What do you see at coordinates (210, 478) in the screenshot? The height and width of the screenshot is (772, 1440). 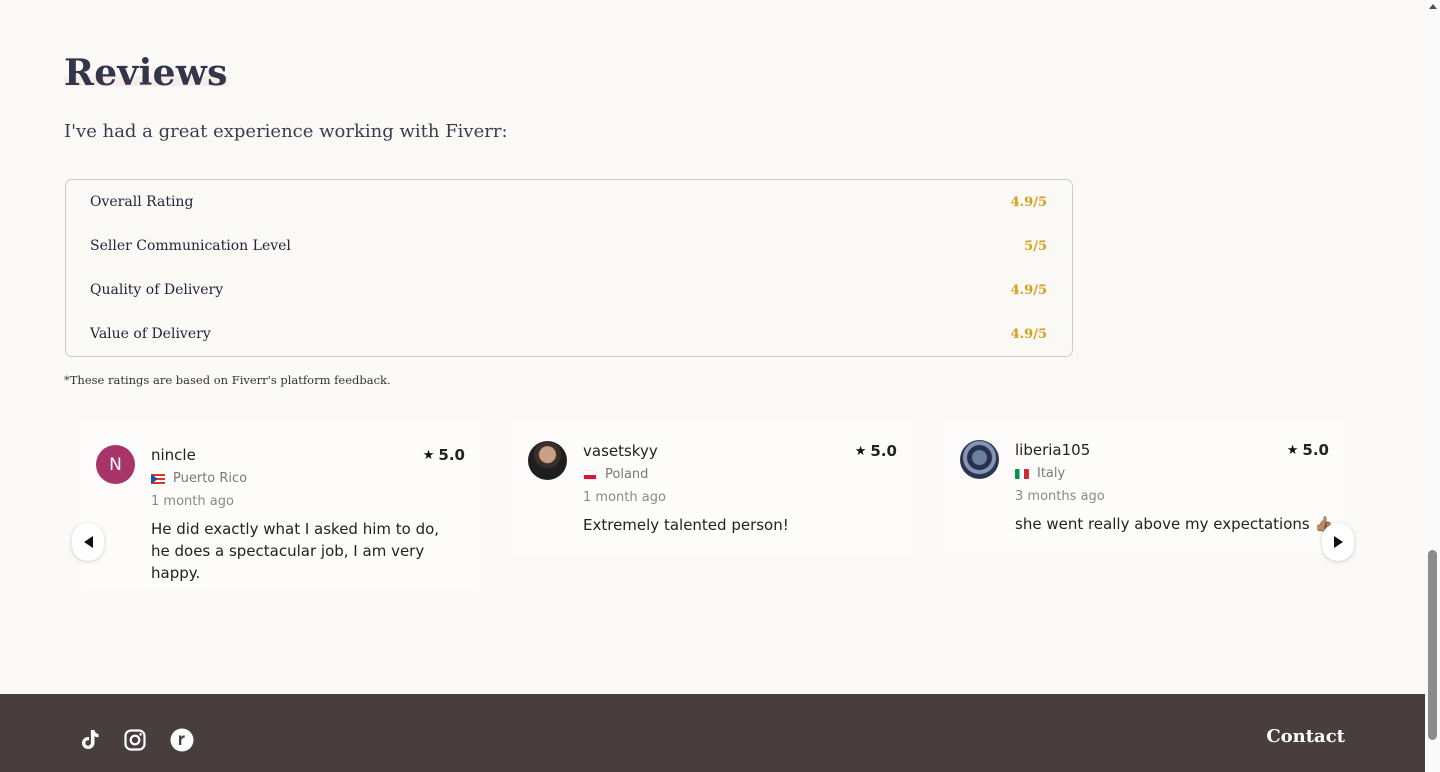 I see `country-name: Puerto Rico` at bounding box center [210, 478].